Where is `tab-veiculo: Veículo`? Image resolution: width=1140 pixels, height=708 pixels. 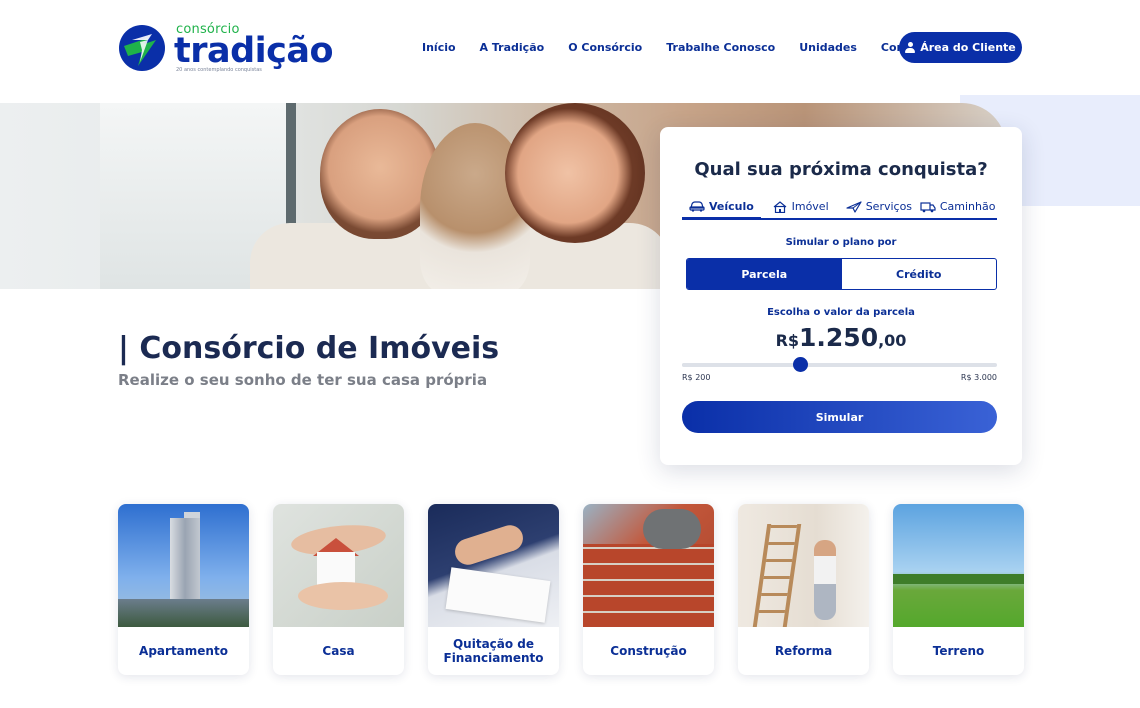
tab-veiculo: Veículo is located at coordinates (721, 207).